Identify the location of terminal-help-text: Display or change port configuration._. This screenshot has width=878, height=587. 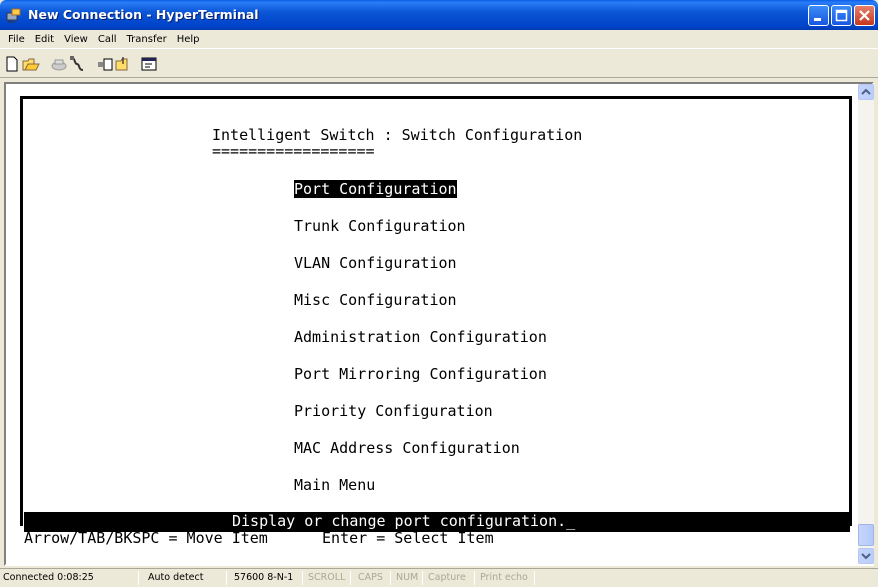
(404, 521).